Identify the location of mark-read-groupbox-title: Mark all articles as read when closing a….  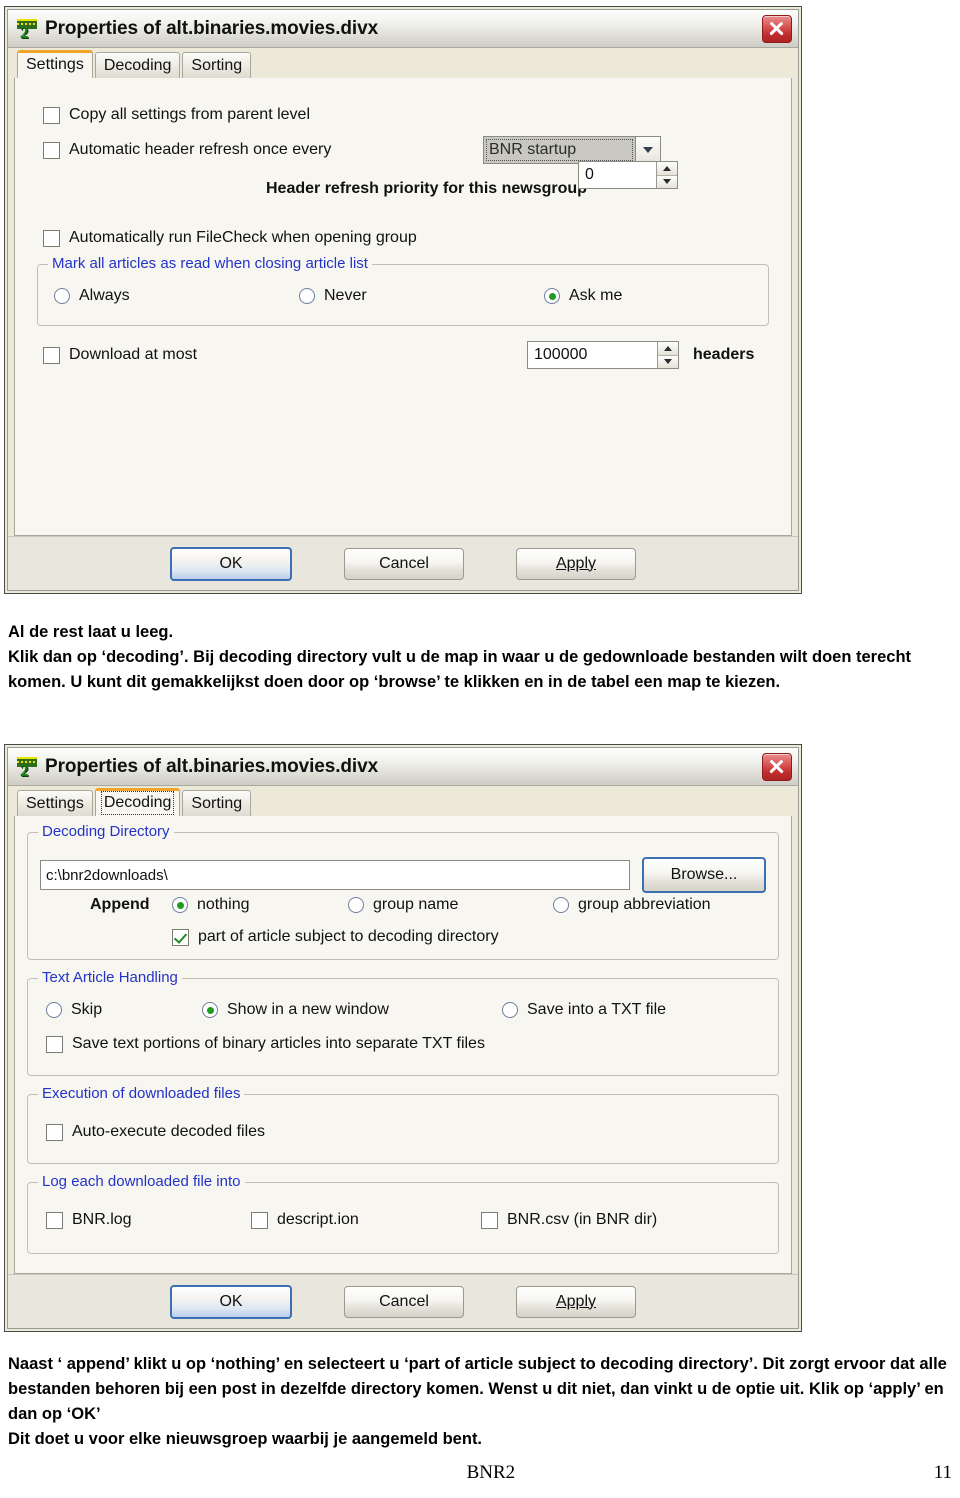
(210, 263).